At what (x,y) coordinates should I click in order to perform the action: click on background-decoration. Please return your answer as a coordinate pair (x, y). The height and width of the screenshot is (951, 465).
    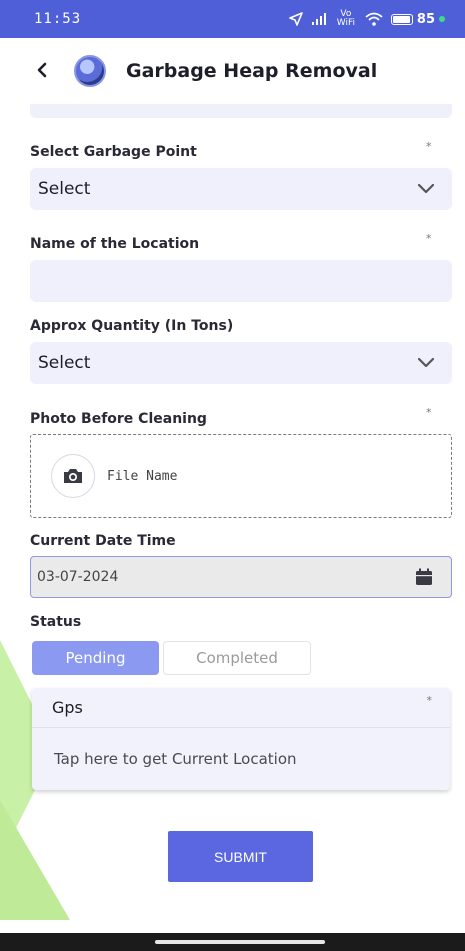
    Looking at the image, I should click on (35, 860).